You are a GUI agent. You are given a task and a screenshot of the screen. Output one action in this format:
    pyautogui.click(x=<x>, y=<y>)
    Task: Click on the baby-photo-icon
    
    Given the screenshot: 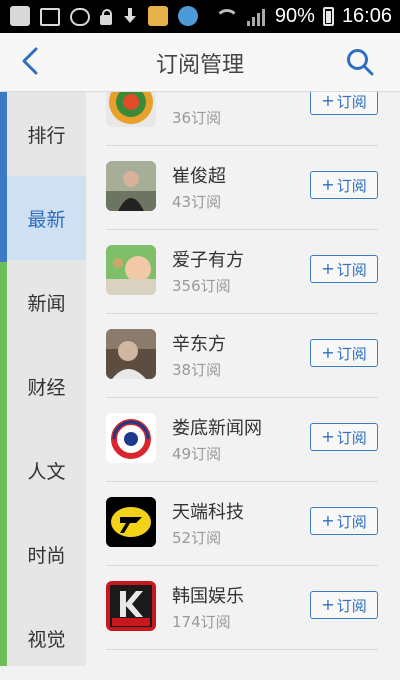 What is the action you would take?
    pyautogui.click(x=131, y=270)
    